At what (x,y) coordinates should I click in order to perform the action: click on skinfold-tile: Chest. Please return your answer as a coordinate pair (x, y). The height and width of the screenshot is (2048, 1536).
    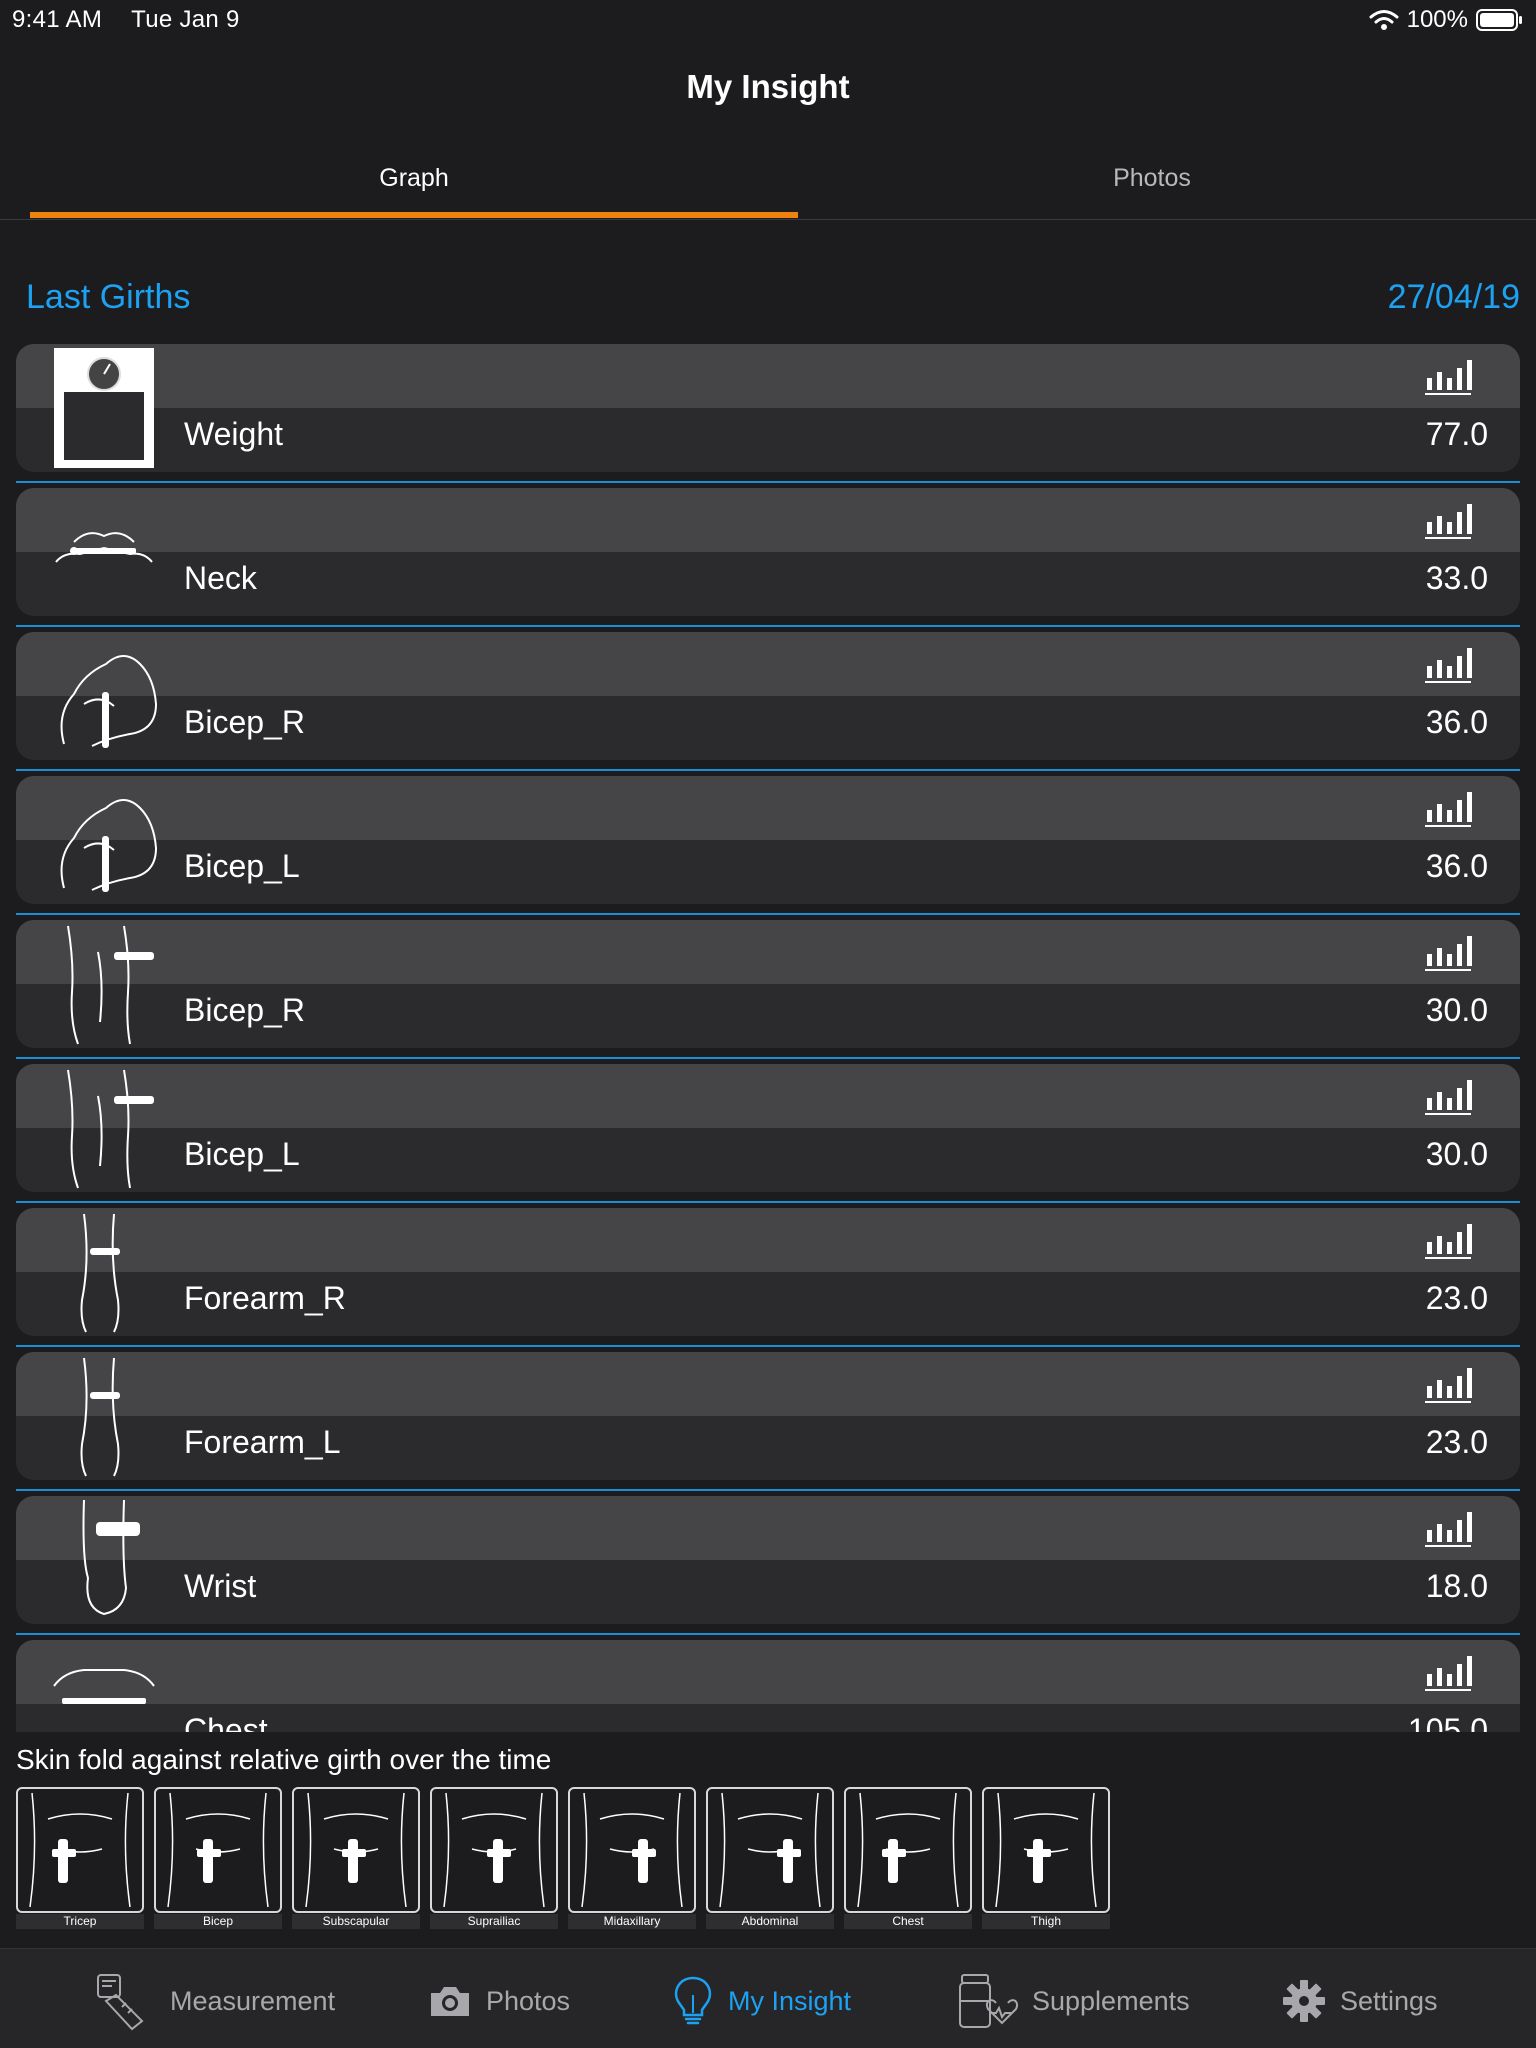
    Looking at the image, I should click on (908, 1858).